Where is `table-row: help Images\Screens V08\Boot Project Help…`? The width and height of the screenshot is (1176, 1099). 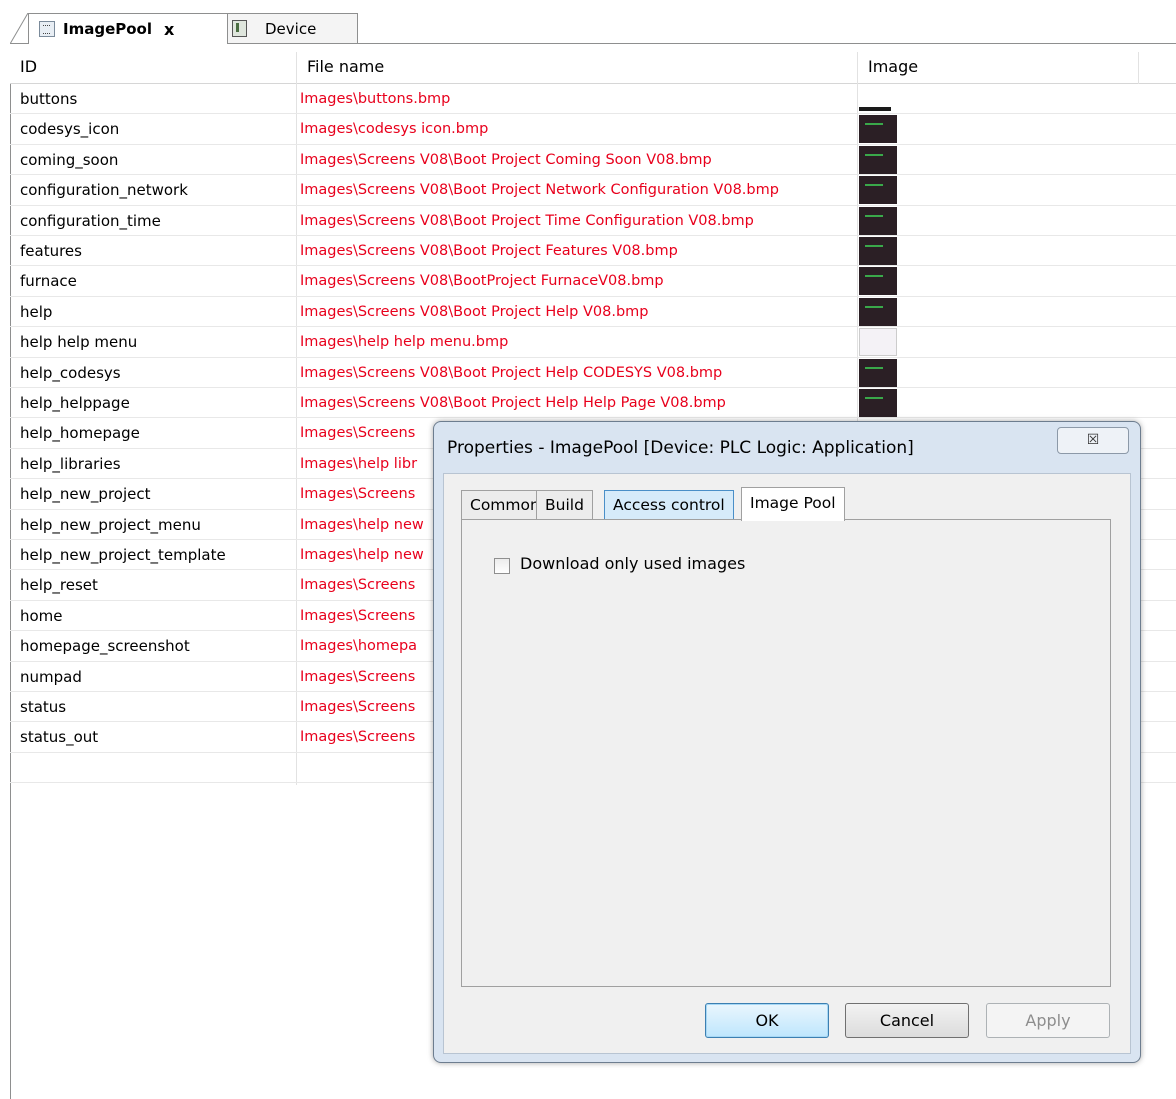 table-row: help Images\Screens V08\Boot Project Help… is located at coordinates (593, 312).